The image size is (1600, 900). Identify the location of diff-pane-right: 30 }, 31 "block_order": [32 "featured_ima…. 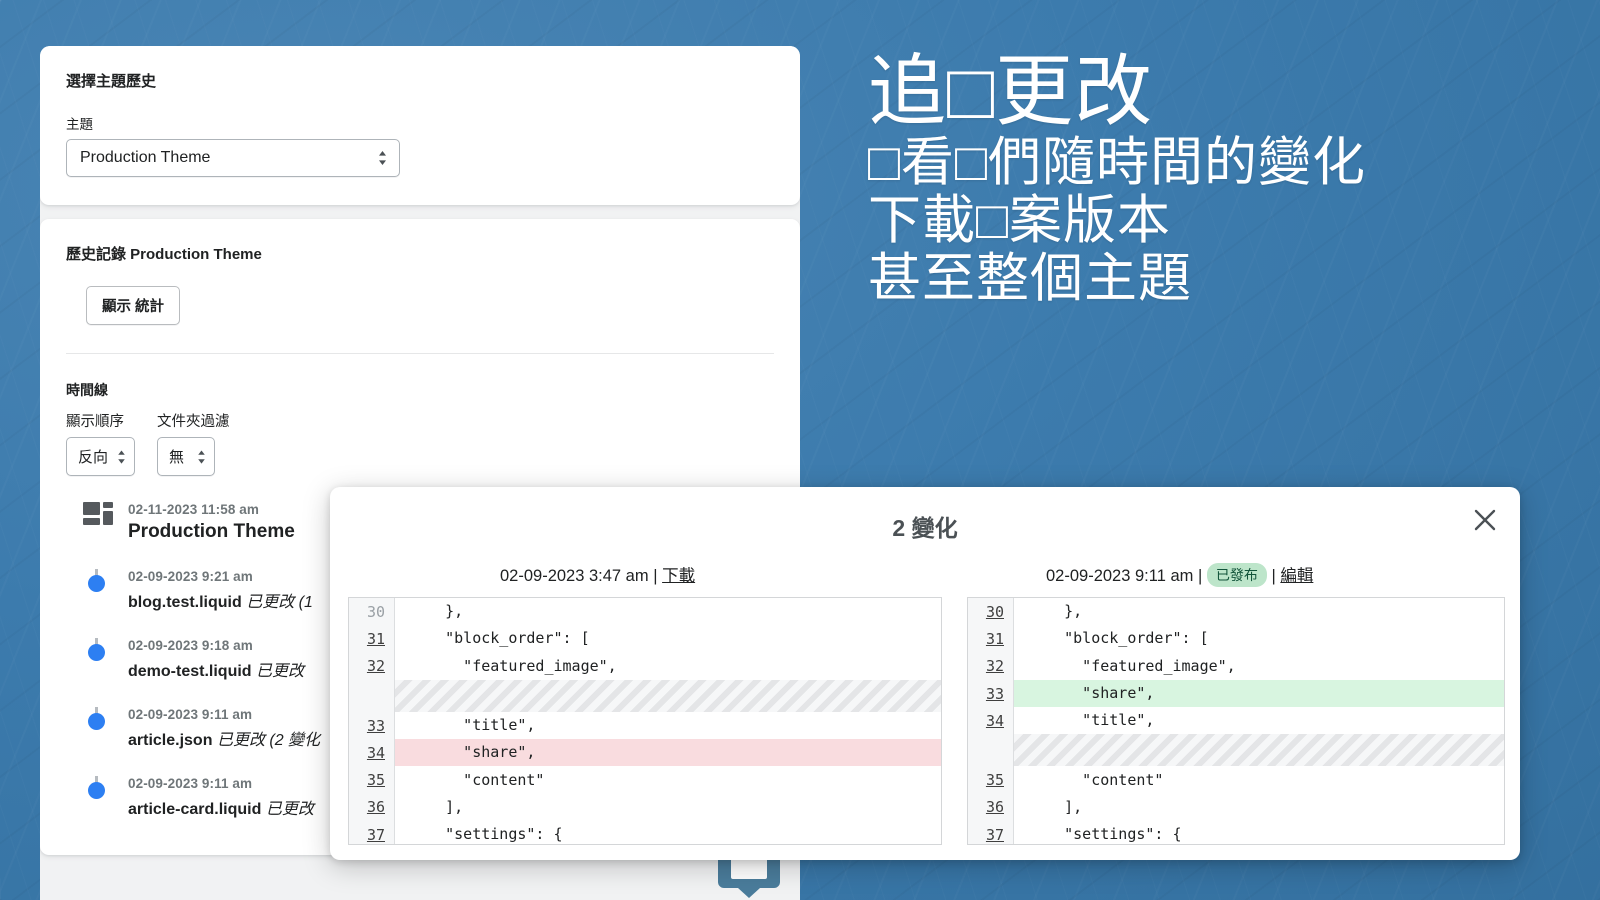
(1236, 721).